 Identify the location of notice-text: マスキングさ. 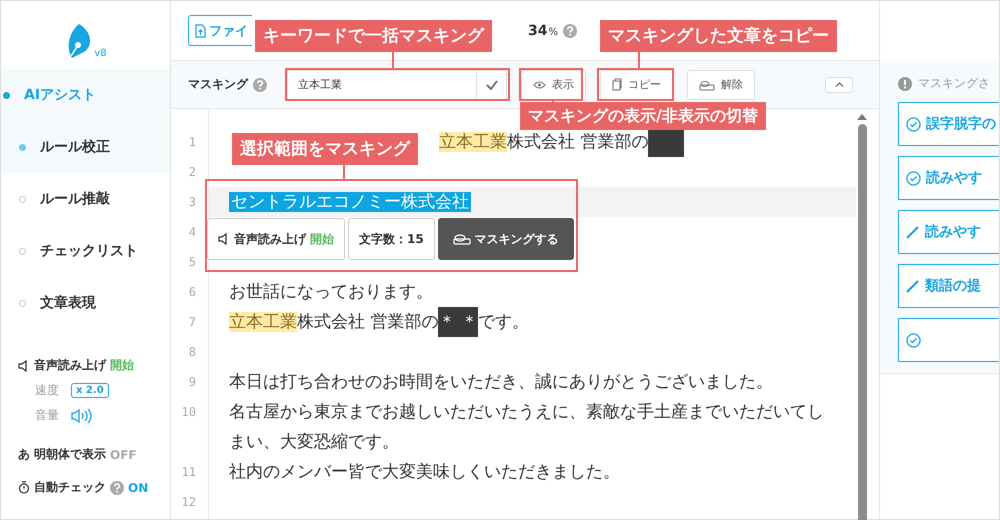
(954, 83).